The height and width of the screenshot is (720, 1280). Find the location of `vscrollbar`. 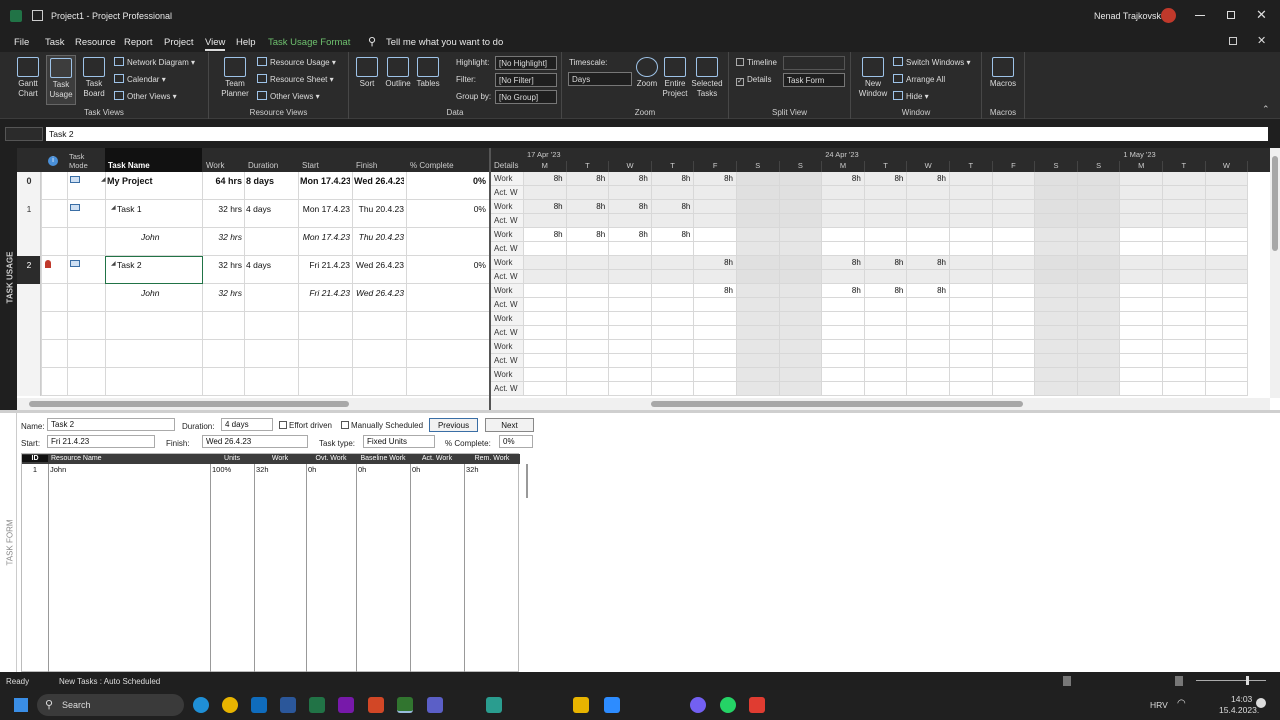

vscrollbar is located at coordinates (1275, 273).